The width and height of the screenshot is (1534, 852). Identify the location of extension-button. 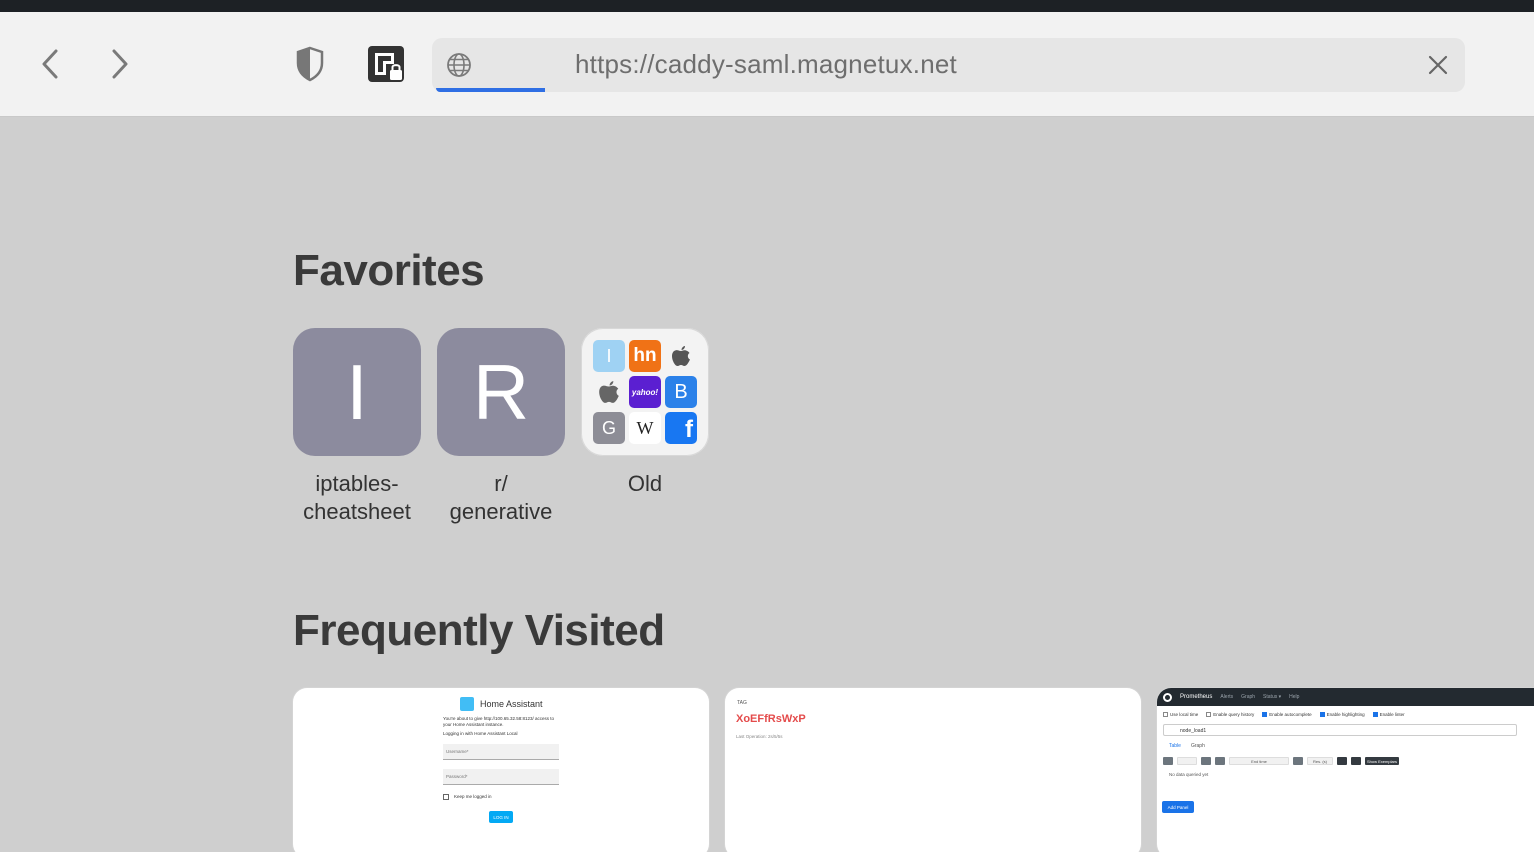
(386, 64).